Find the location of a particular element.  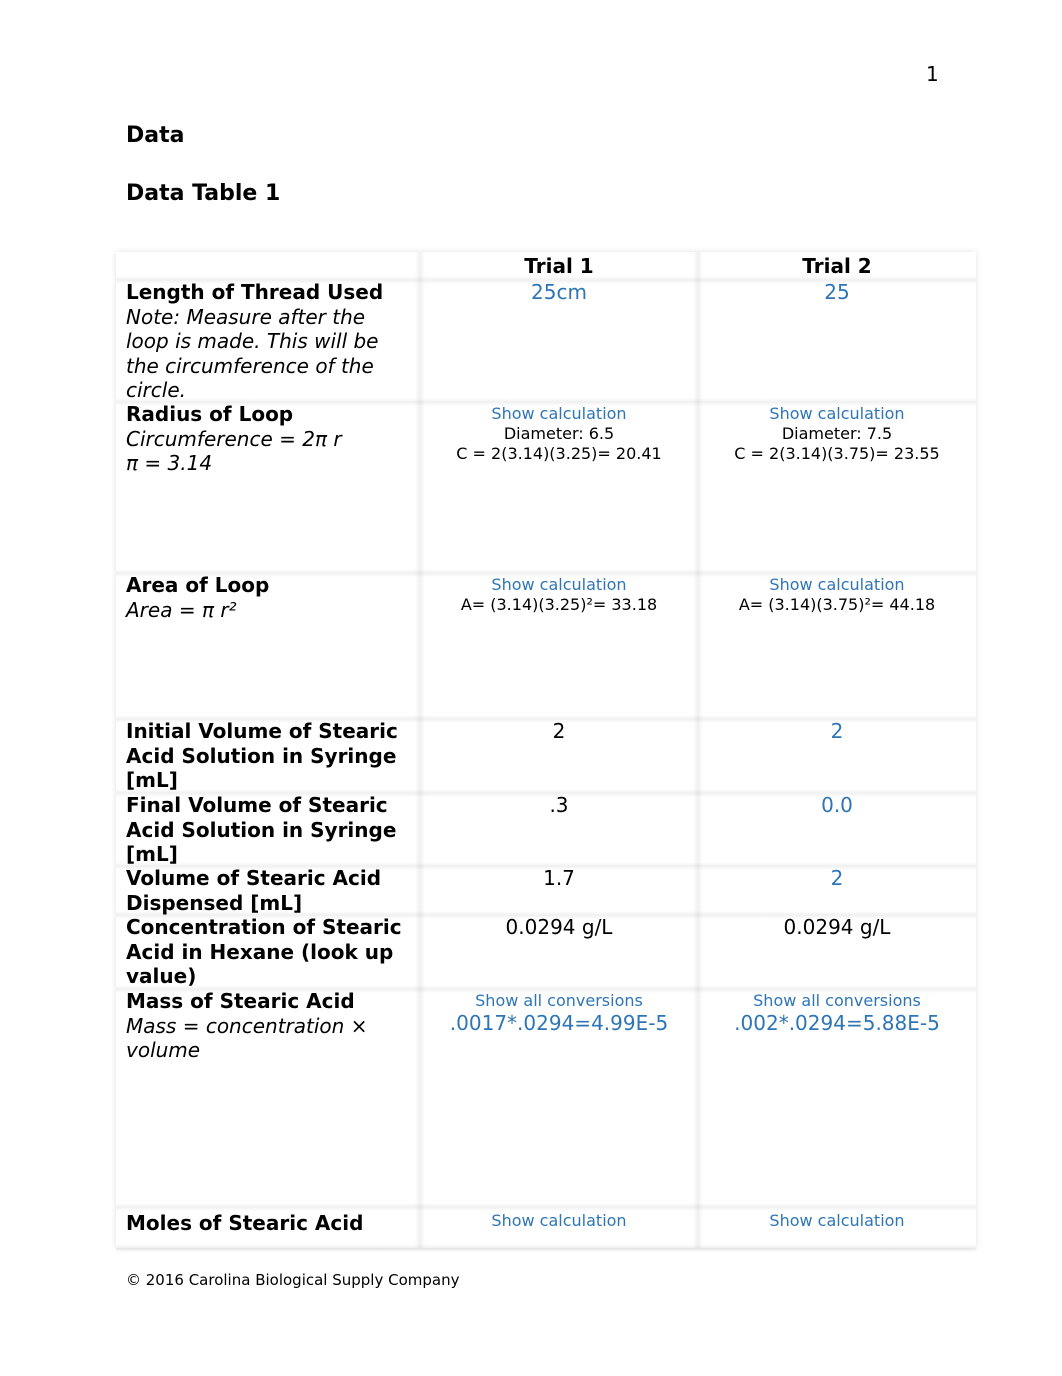

row-label: Volume of Stearic Acid Dispensed [mL] is located at coordinates (254, 890).